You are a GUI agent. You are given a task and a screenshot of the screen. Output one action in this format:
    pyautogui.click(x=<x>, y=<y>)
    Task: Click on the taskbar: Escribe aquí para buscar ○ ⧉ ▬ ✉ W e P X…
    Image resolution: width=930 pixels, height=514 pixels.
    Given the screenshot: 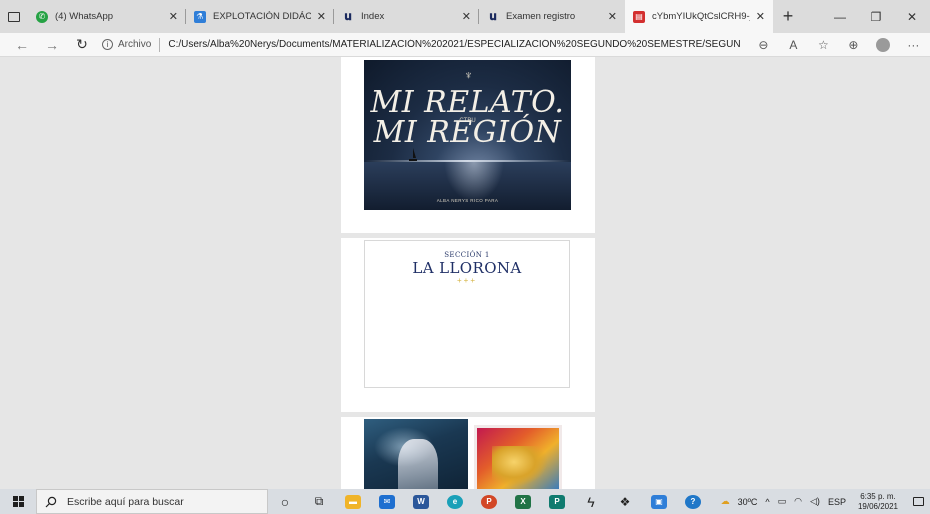 What is the action you would take?
    pyautogui.click(x=465, y=501)
    